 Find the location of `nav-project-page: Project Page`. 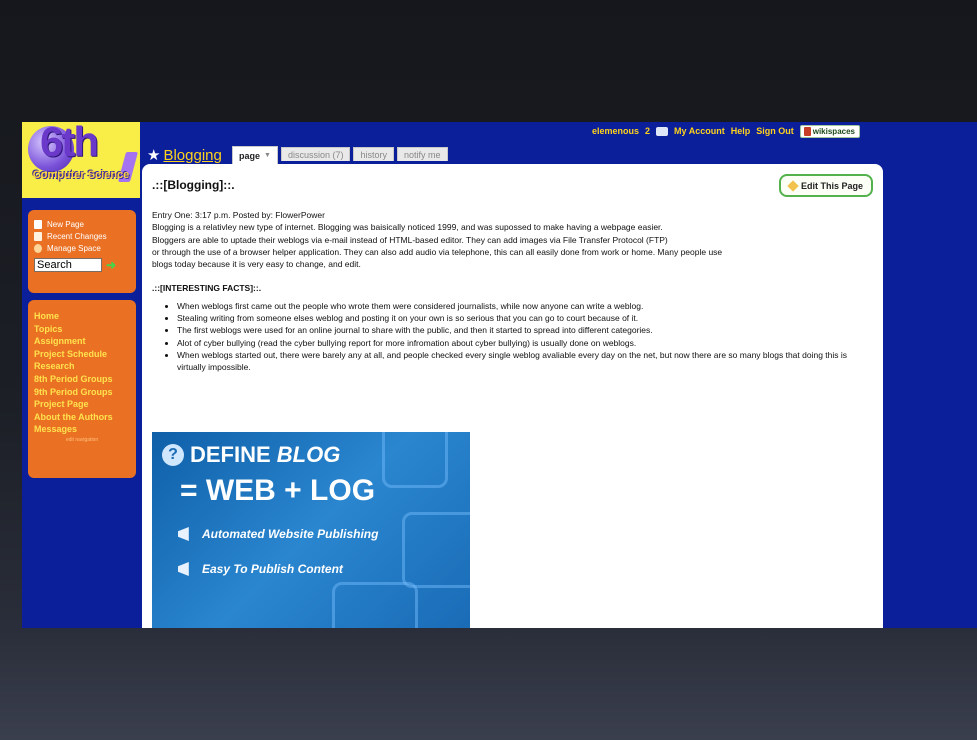

nav-project-page: Project Page is located at coordinates (82, 404).